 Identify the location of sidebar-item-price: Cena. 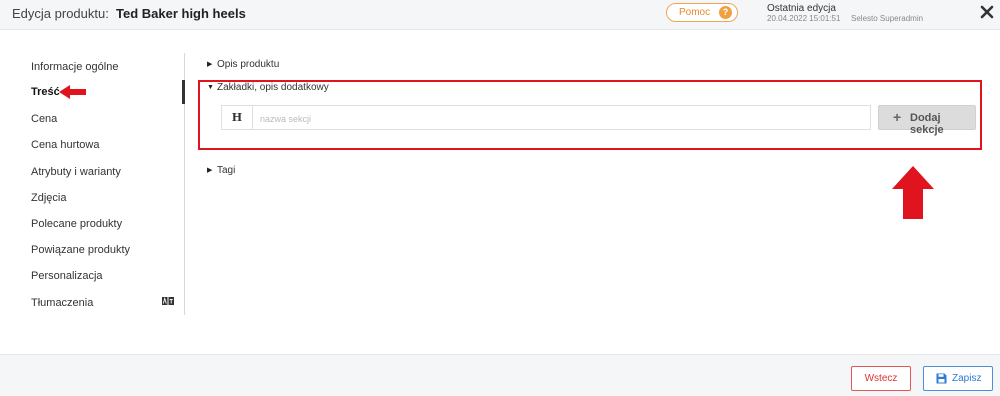
(44, 119).